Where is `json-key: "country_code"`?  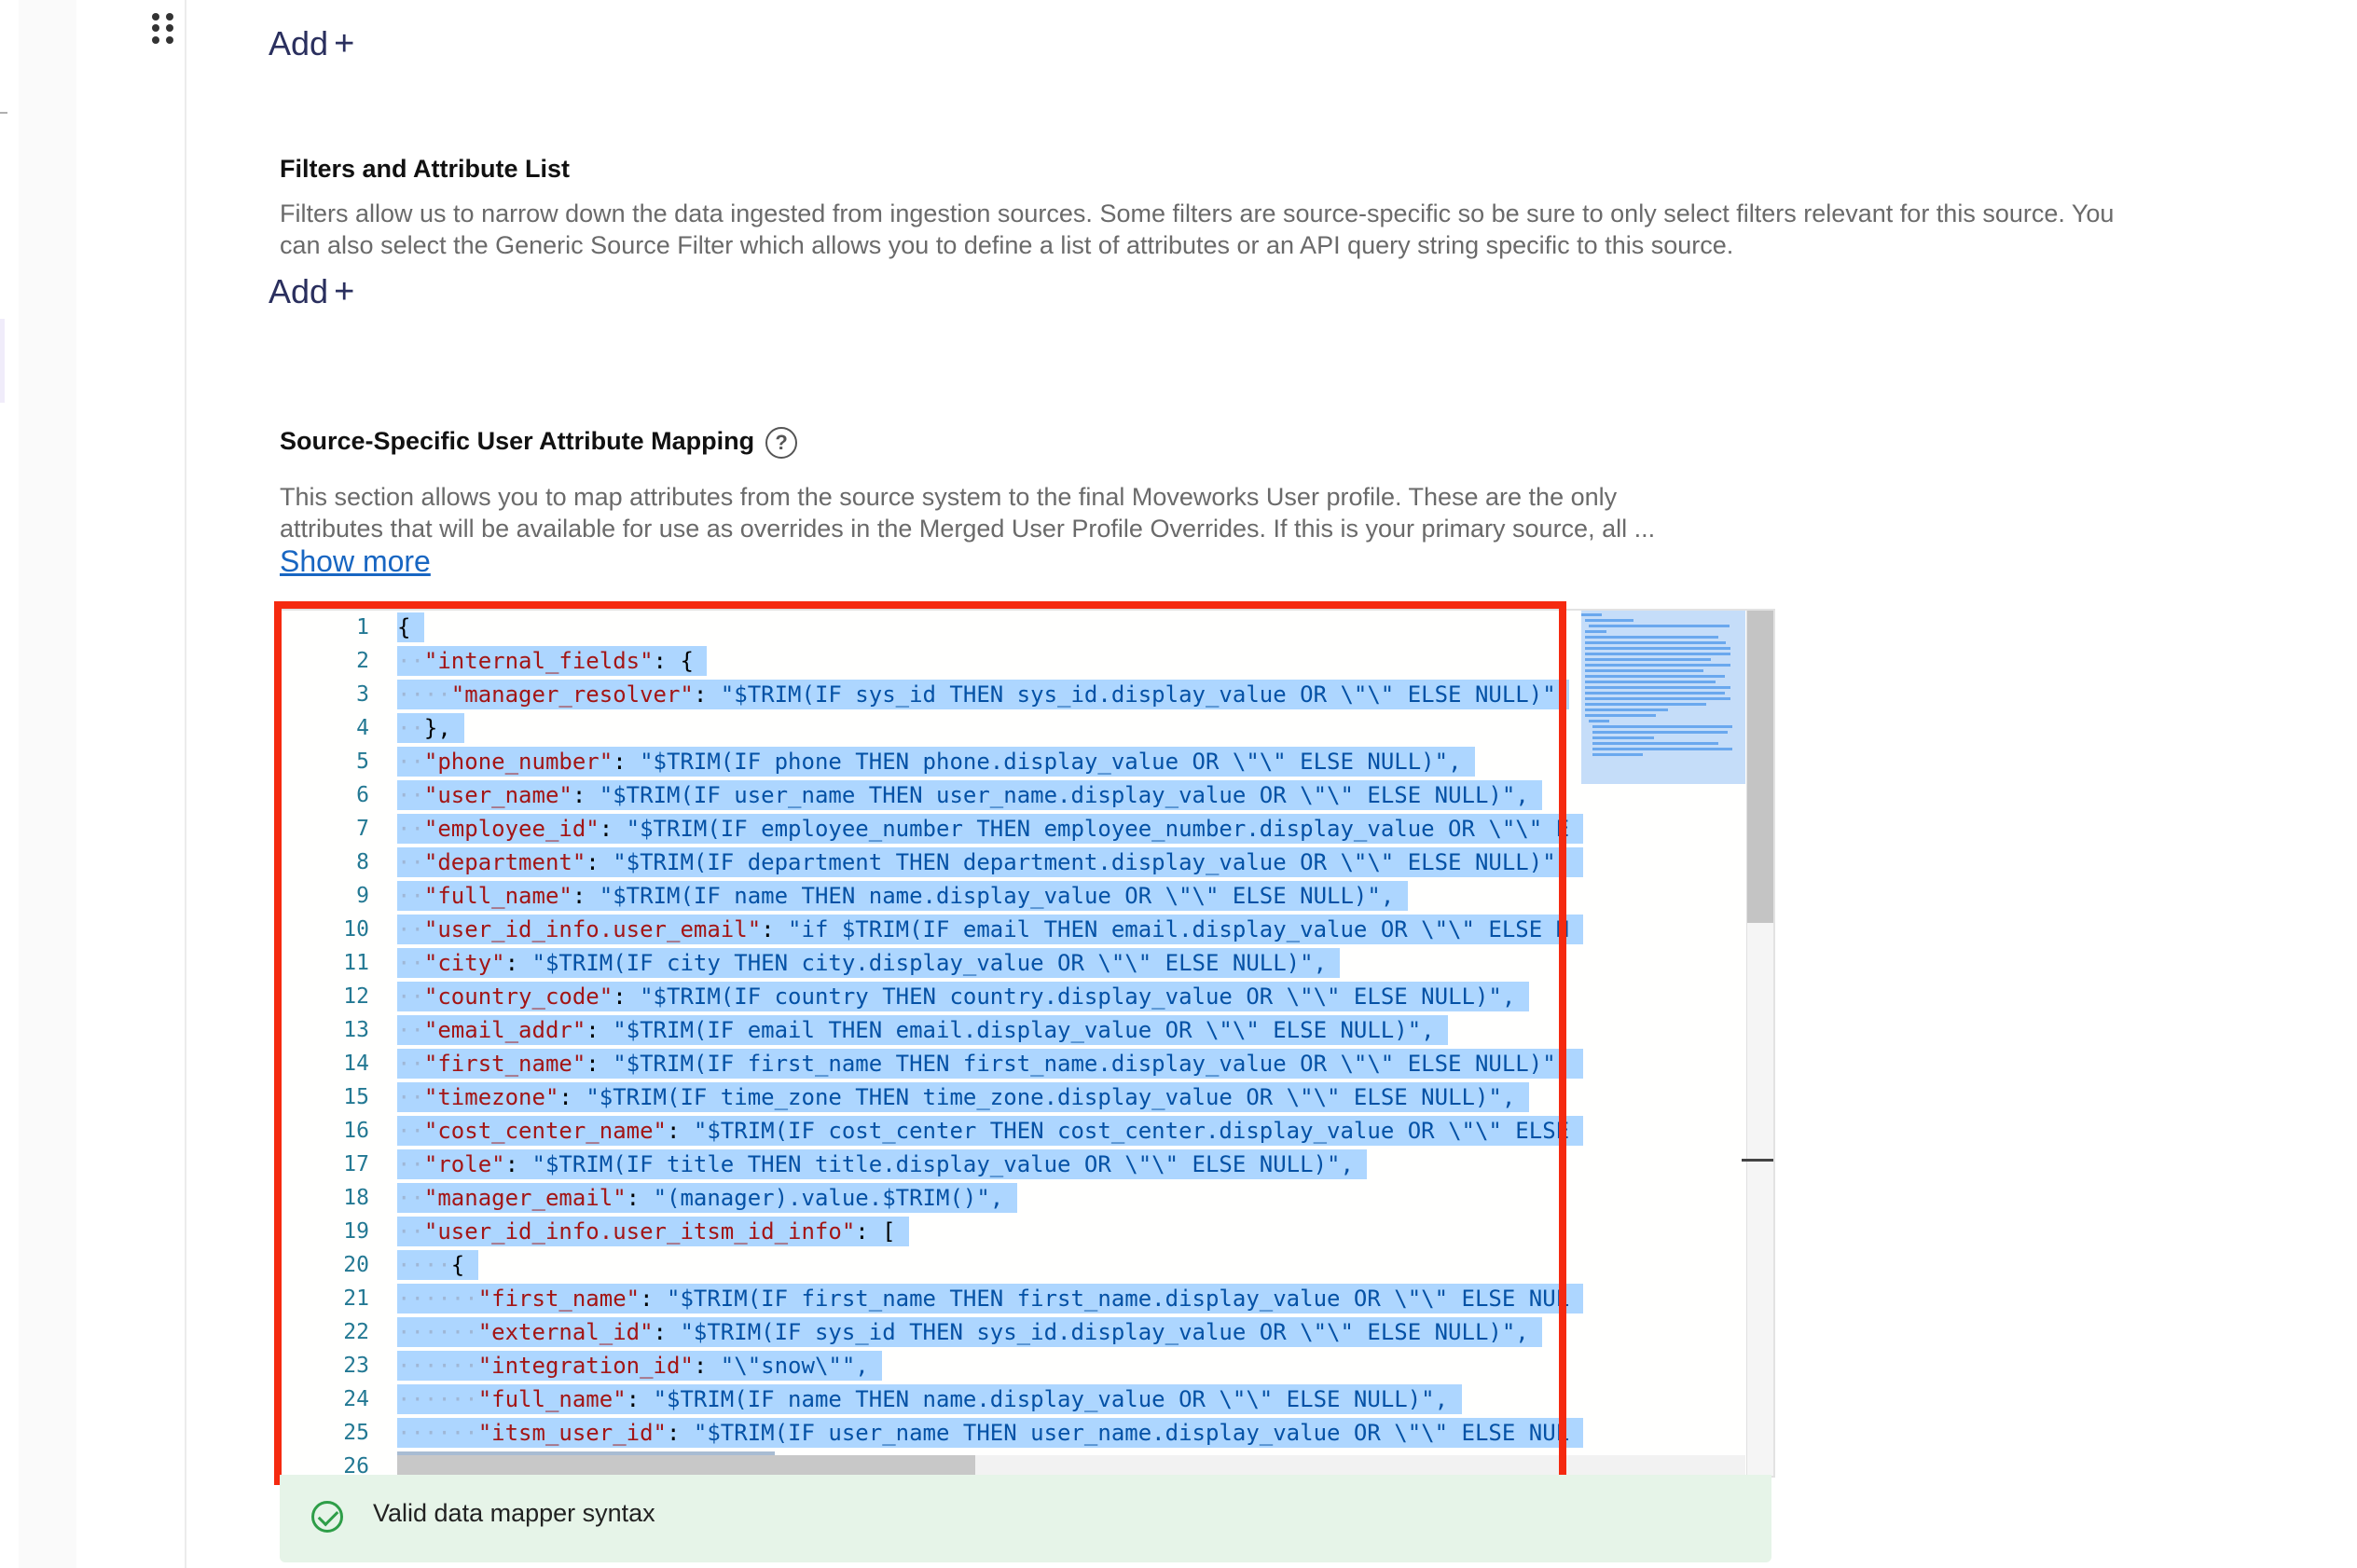 json-key: "country_code" is located at coordinates (518, 996).